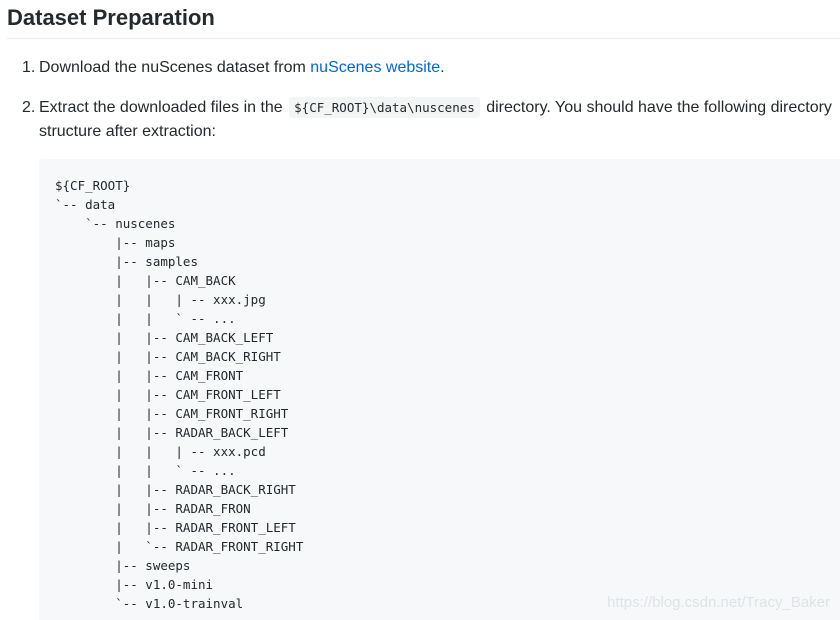 This screenshot has height=620, width=840. What do you see at coordinates (134, 584) in the screenshot?
I see `code-line: |-- v1.0-mini` at bounding box center [134, 584].